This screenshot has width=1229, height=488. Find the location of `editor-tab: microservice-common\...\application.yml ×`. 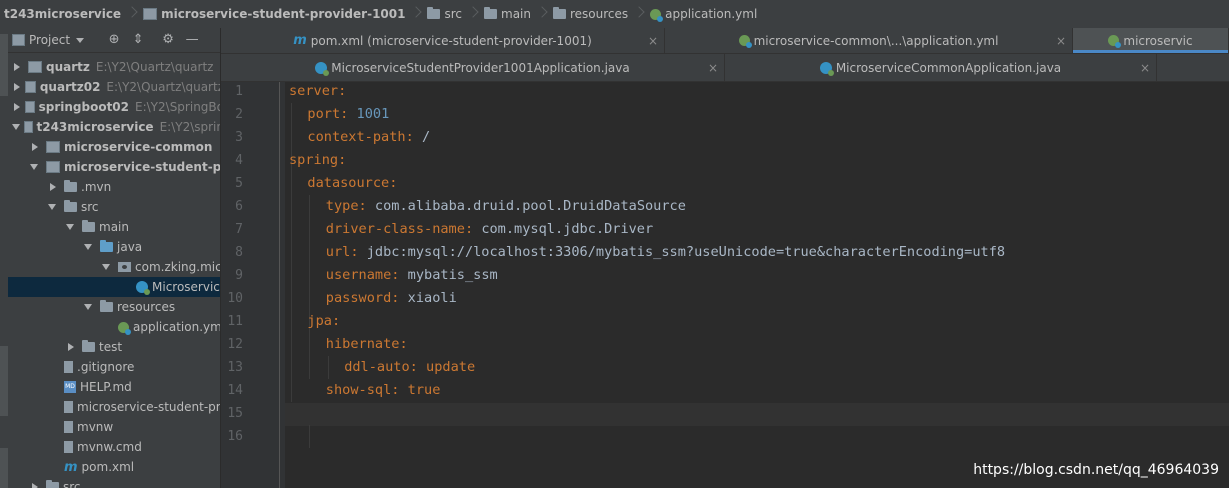

editor-tab: microservice-common\...\application.yml × is located at coordinates (869, 40).